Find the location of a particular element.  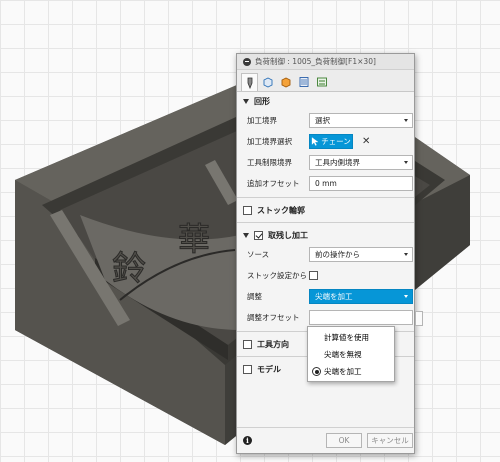

adjust-offset-label: 調整オフセット is located at coordinates (273, 317).